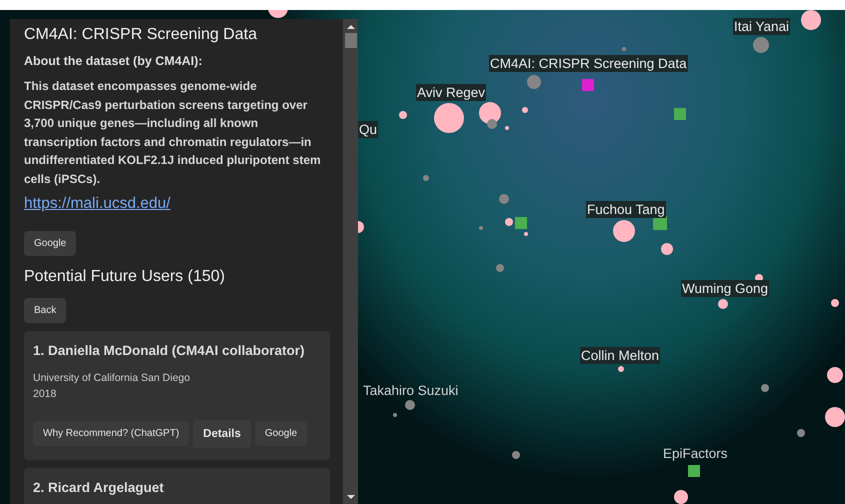 This screenshot has height=504, width=845. What do you see at coordinates (761, 26) in the screenshot?
I see `node-label: Itai Yanai` at bounding box center [761, 26].